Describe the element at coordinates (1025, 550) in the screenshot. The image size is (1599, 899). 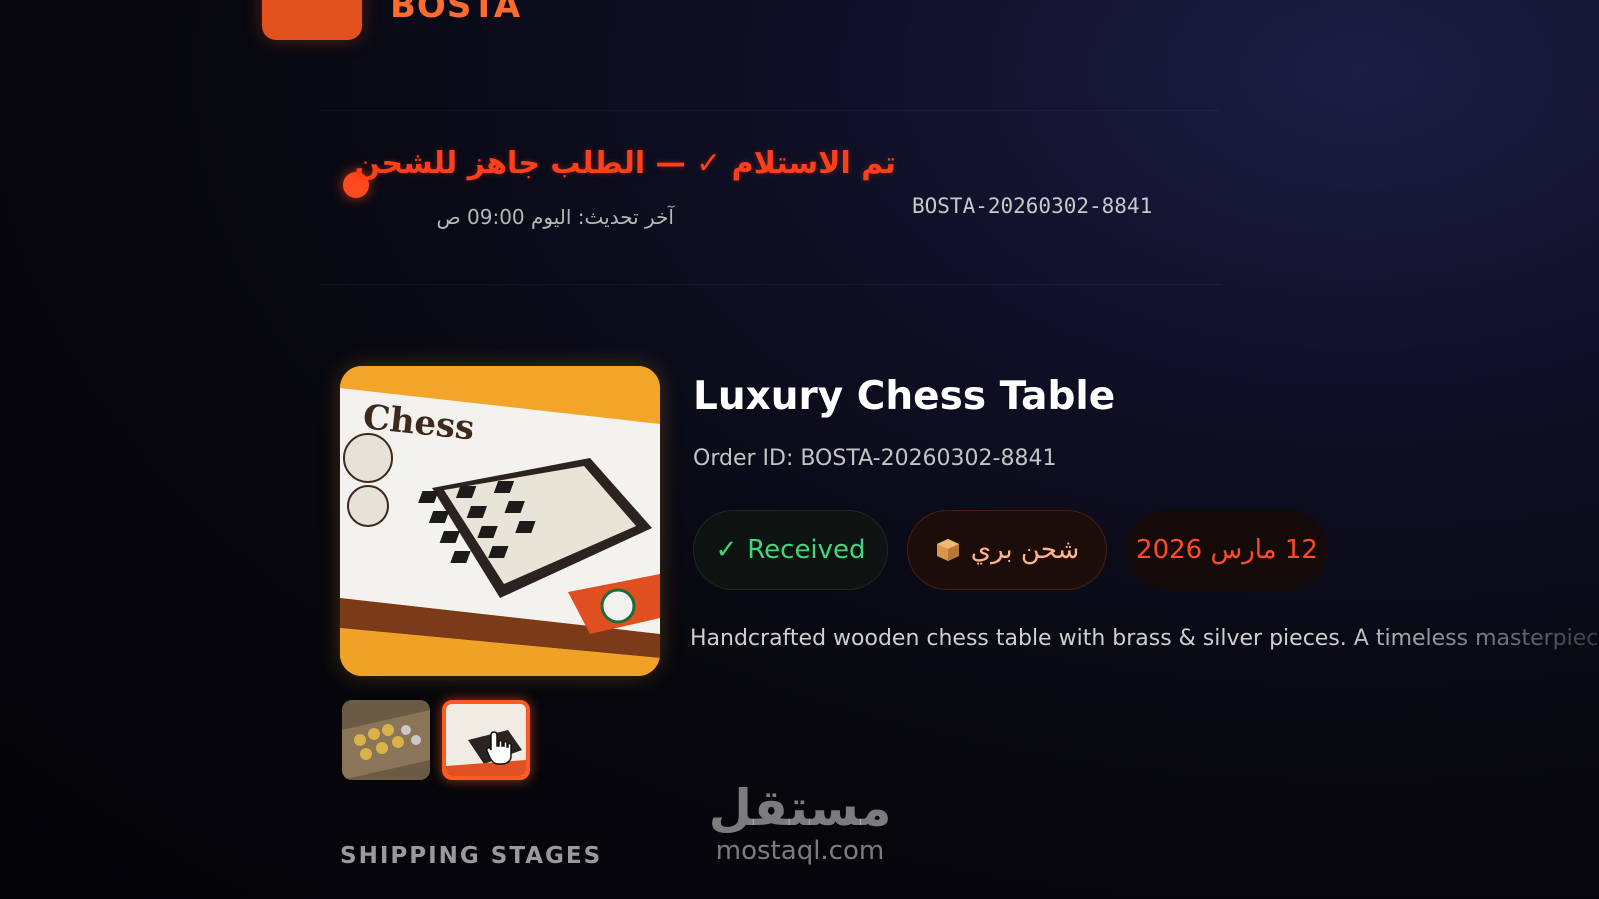
I see `shipping-label: شحن بري` at that location.